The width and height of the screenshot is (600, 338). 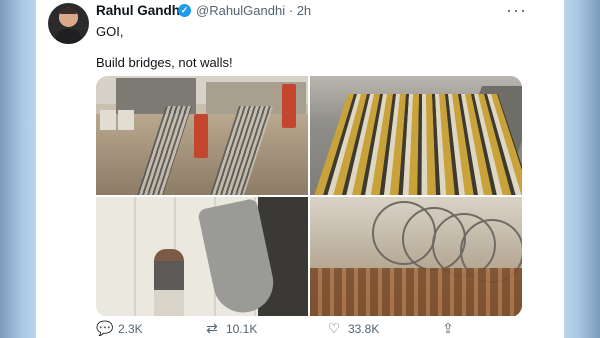 I want to click on tweet-text-line-1: GOI,, so click(x=109, y=31).